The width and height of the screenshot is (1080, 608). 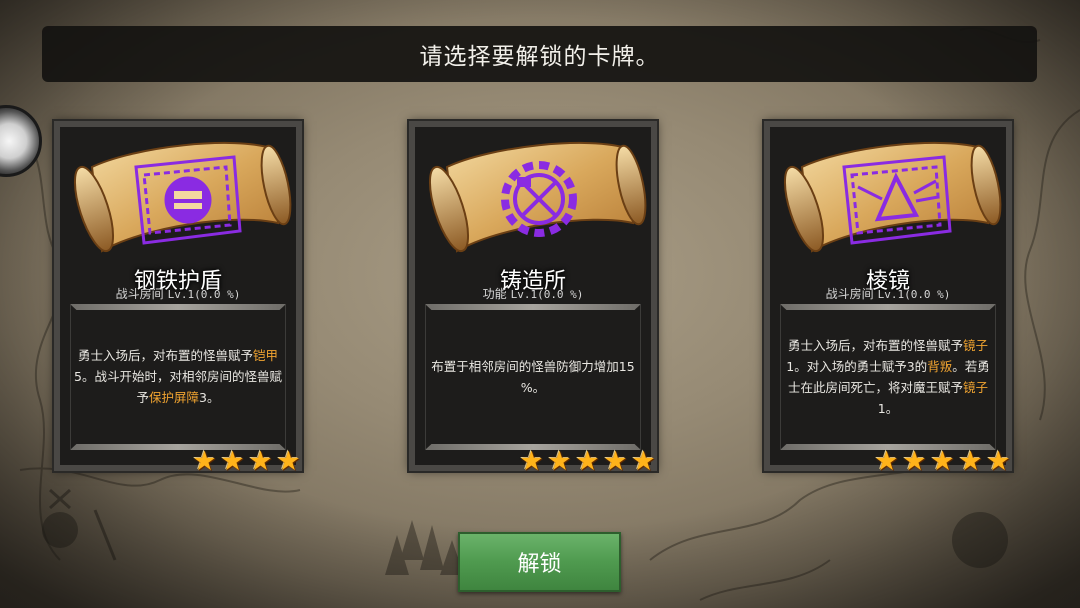 What do you see at coordinates (533, 377) in the screenshot?
I see `card-description: 布置于相邻房间的怪兽防御力增加15 %。` at bounding box center [533, 377].